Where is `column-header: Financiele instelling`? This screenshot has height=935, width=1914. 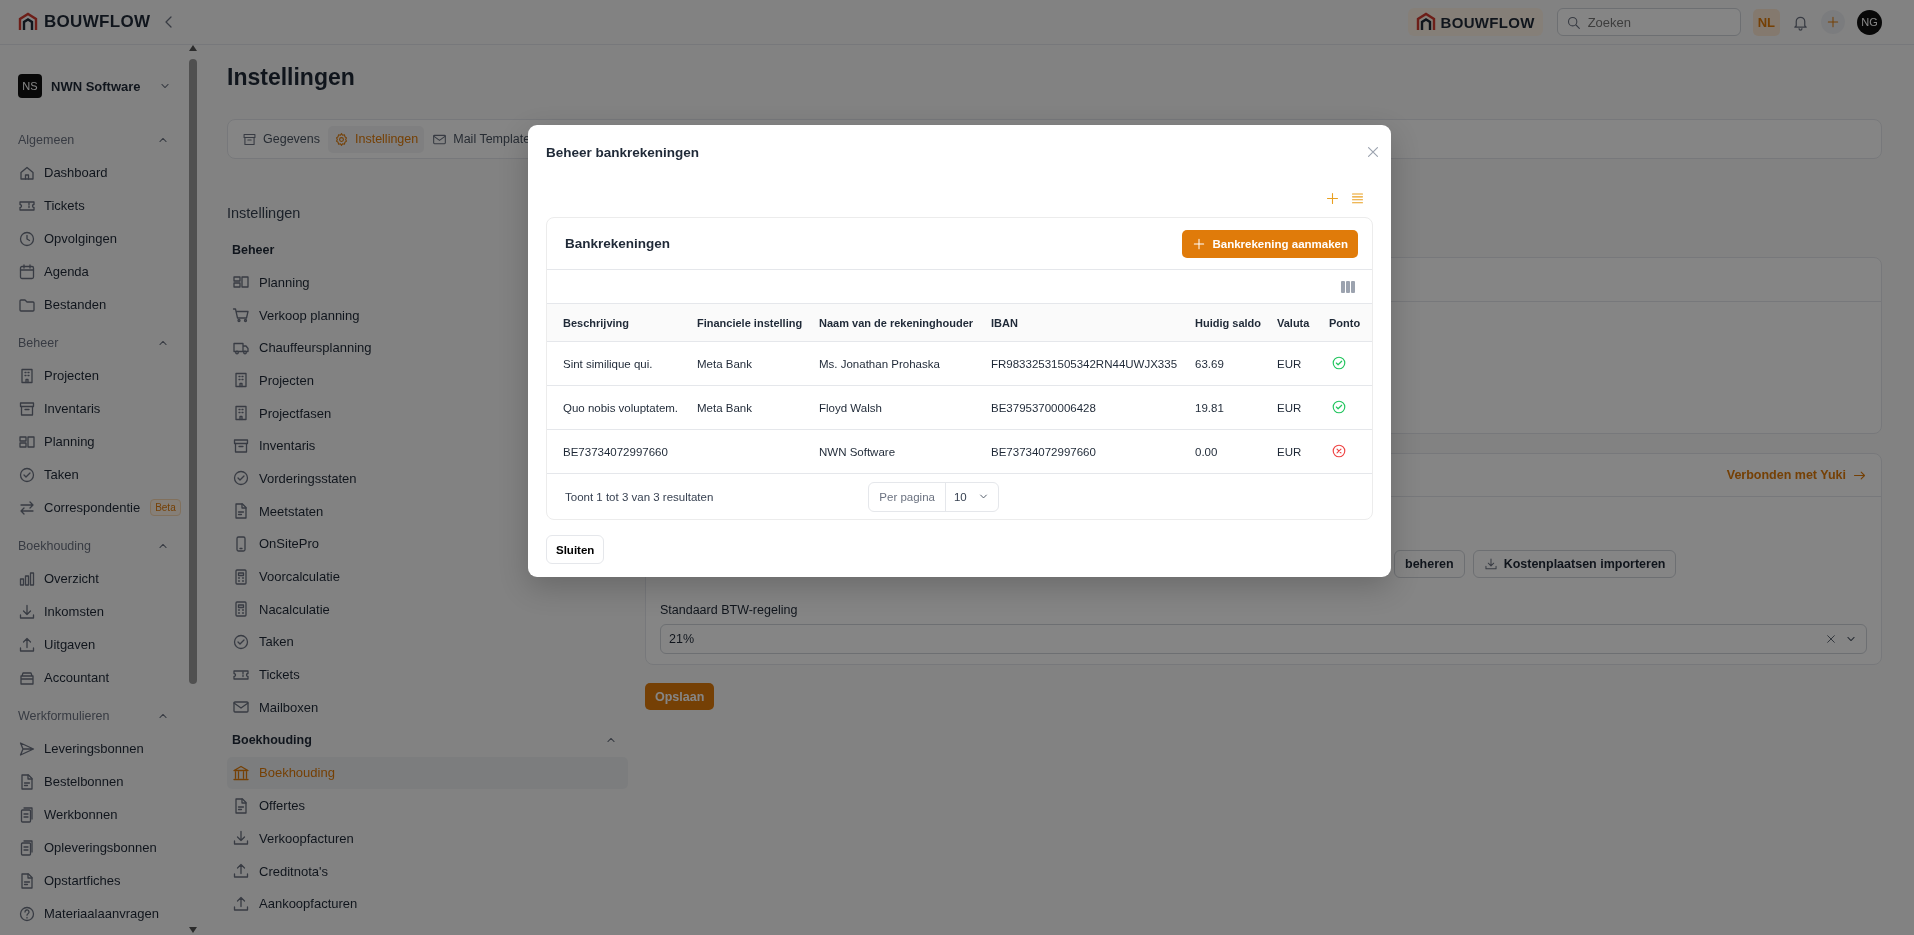
column-header: Financiele instelling is located at coordinates (750, 322).